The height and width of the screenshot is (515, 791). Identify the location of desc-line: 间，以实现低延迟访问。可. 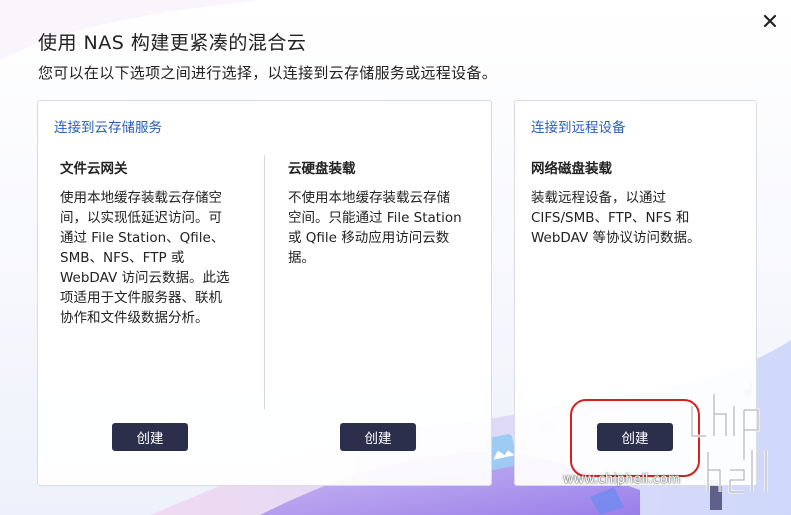
(141, 218).